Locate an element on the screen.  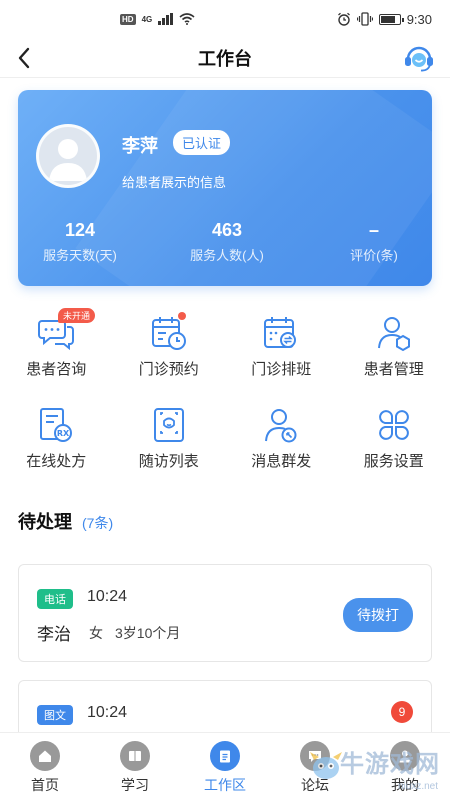
task-card-text: 图文 10:24 9 is located at coordinates (225, 706).